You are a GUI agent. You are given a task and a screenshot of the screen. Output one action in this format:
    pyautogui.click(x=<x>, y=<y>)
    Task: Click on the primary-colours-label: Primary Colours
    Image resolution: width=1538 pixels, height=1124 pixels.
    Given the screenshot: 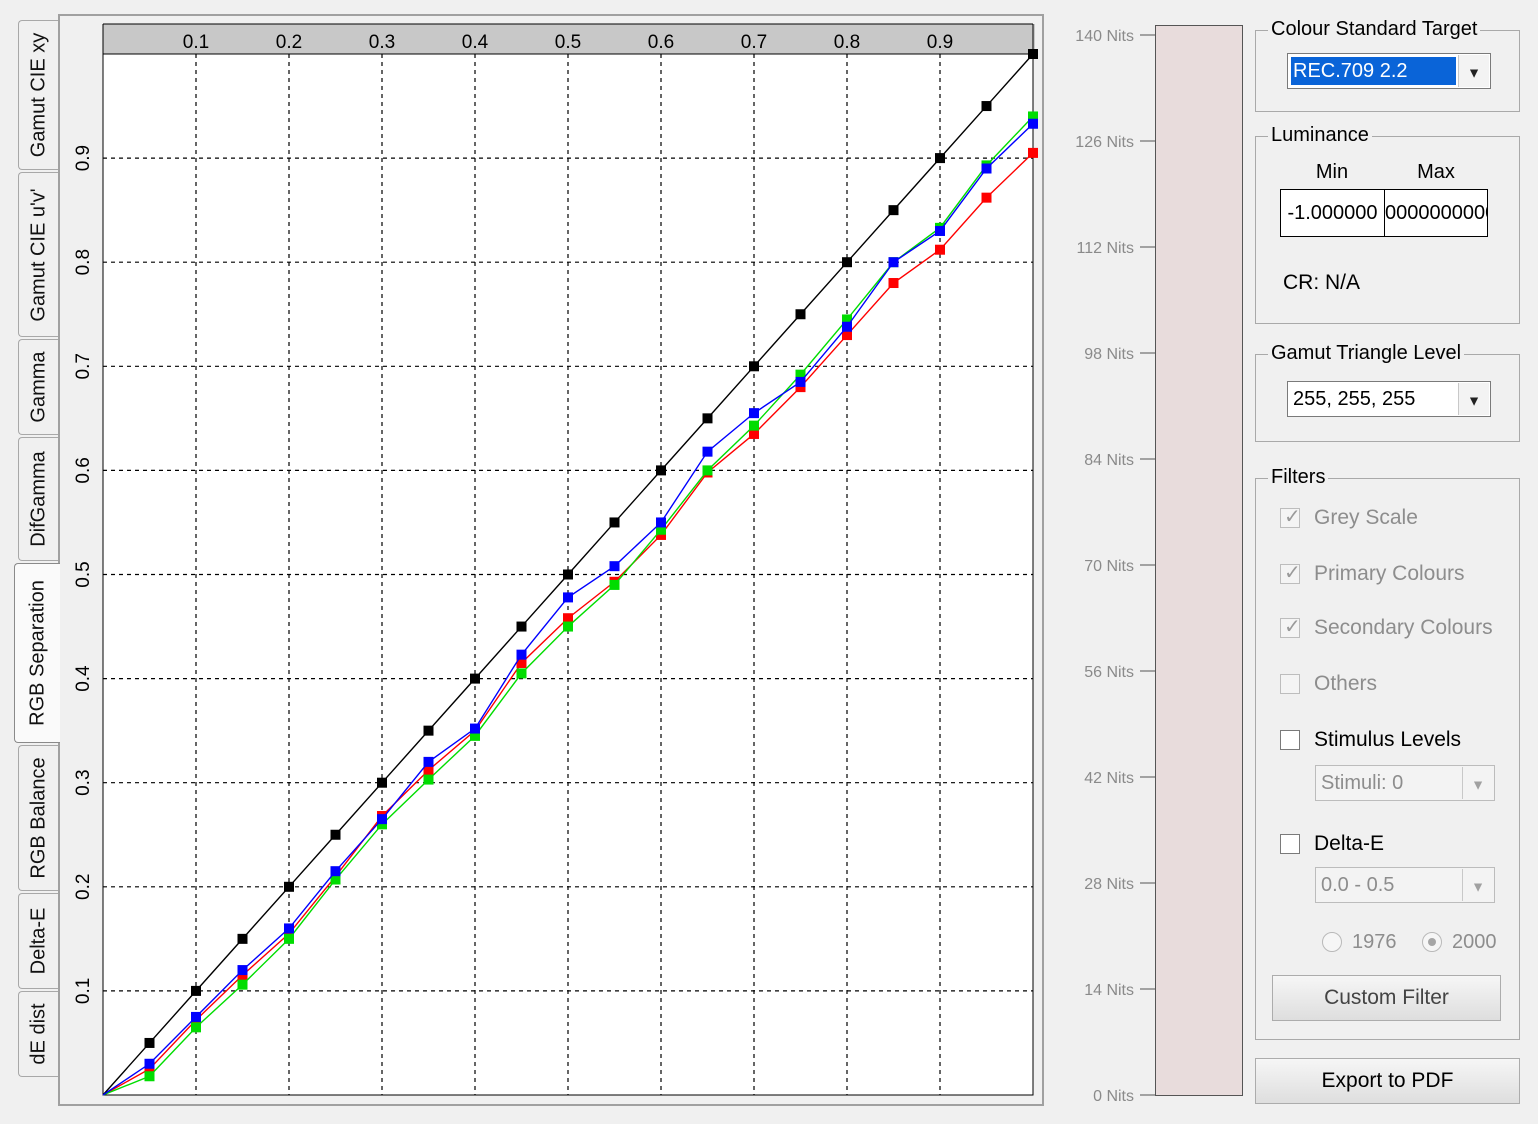 What is the action you would take?
    pyautogui.click(x=1389, y=573)
    